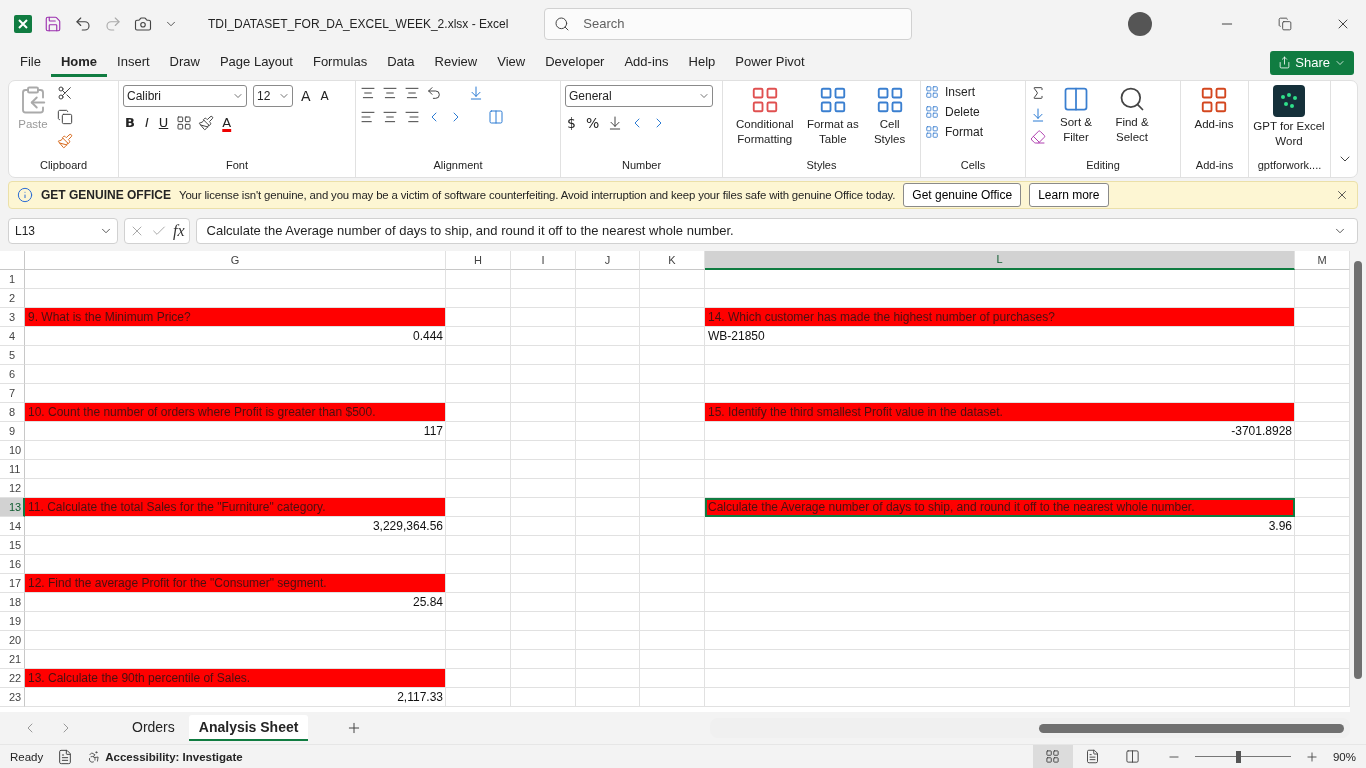 Image resolution: width=1366 pixels, height=768 pixels. What do you see at coordinates (702, 63) in the screenshot?
I see `ribbon-tab: Help` at bounding box center [702, 63].